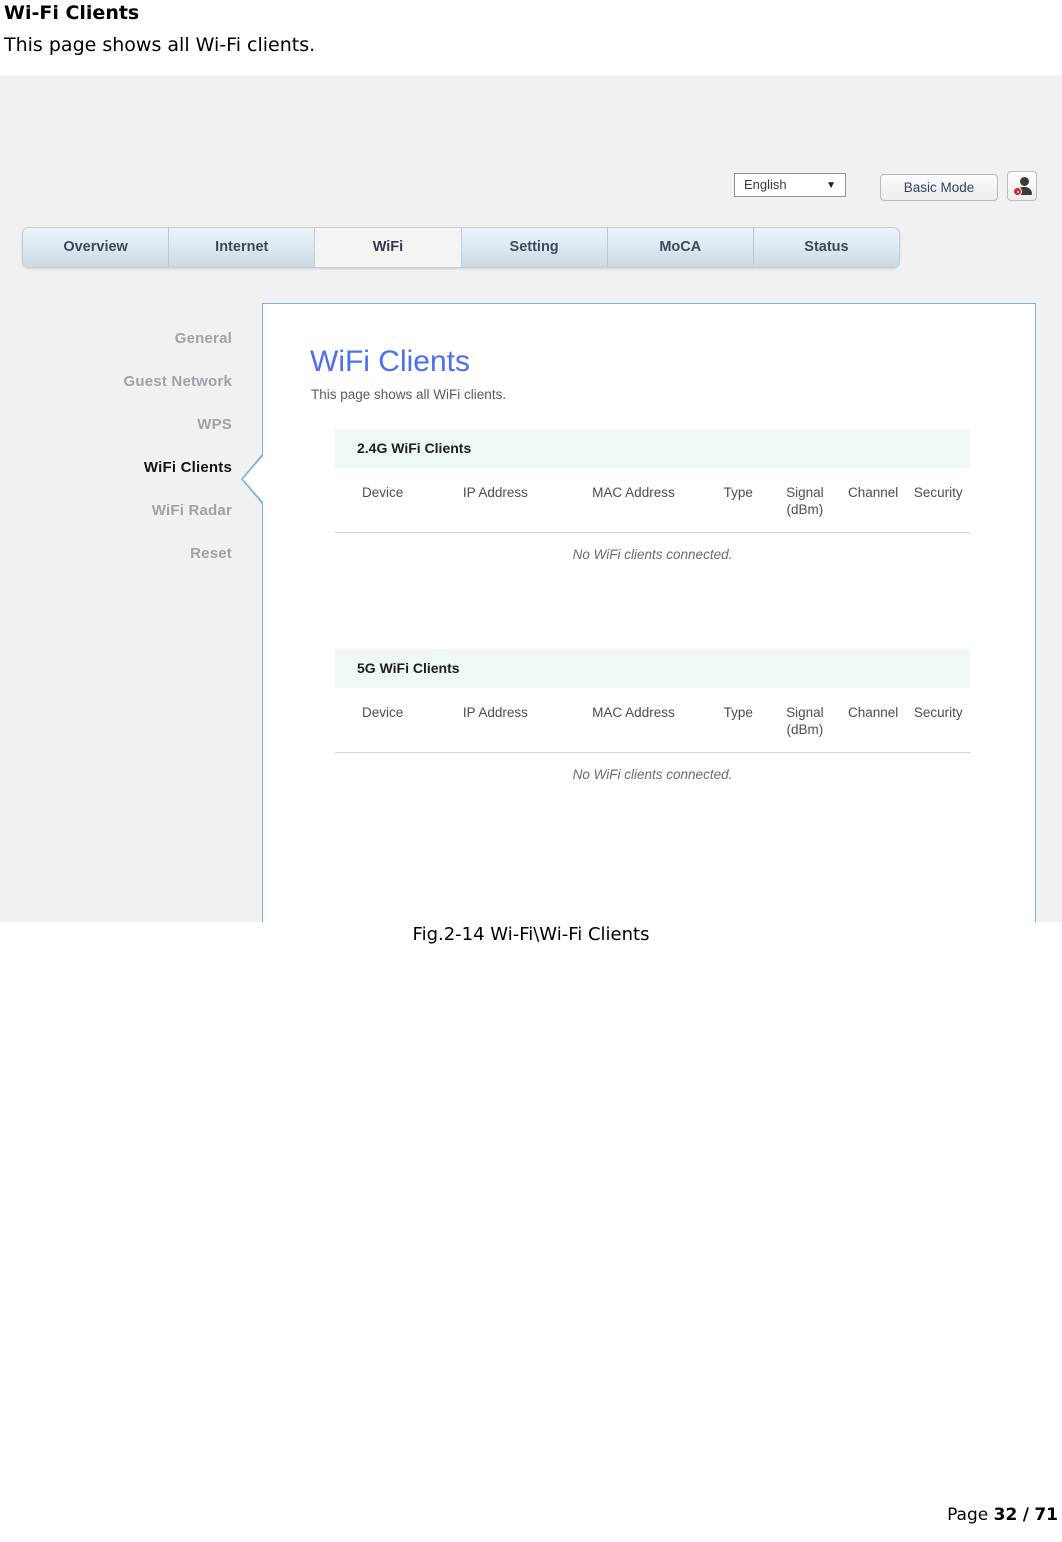  Describe the element at coordinates (72, 13) in the screenshot. I see `page-title: Wi-Fi Clients` at that location.